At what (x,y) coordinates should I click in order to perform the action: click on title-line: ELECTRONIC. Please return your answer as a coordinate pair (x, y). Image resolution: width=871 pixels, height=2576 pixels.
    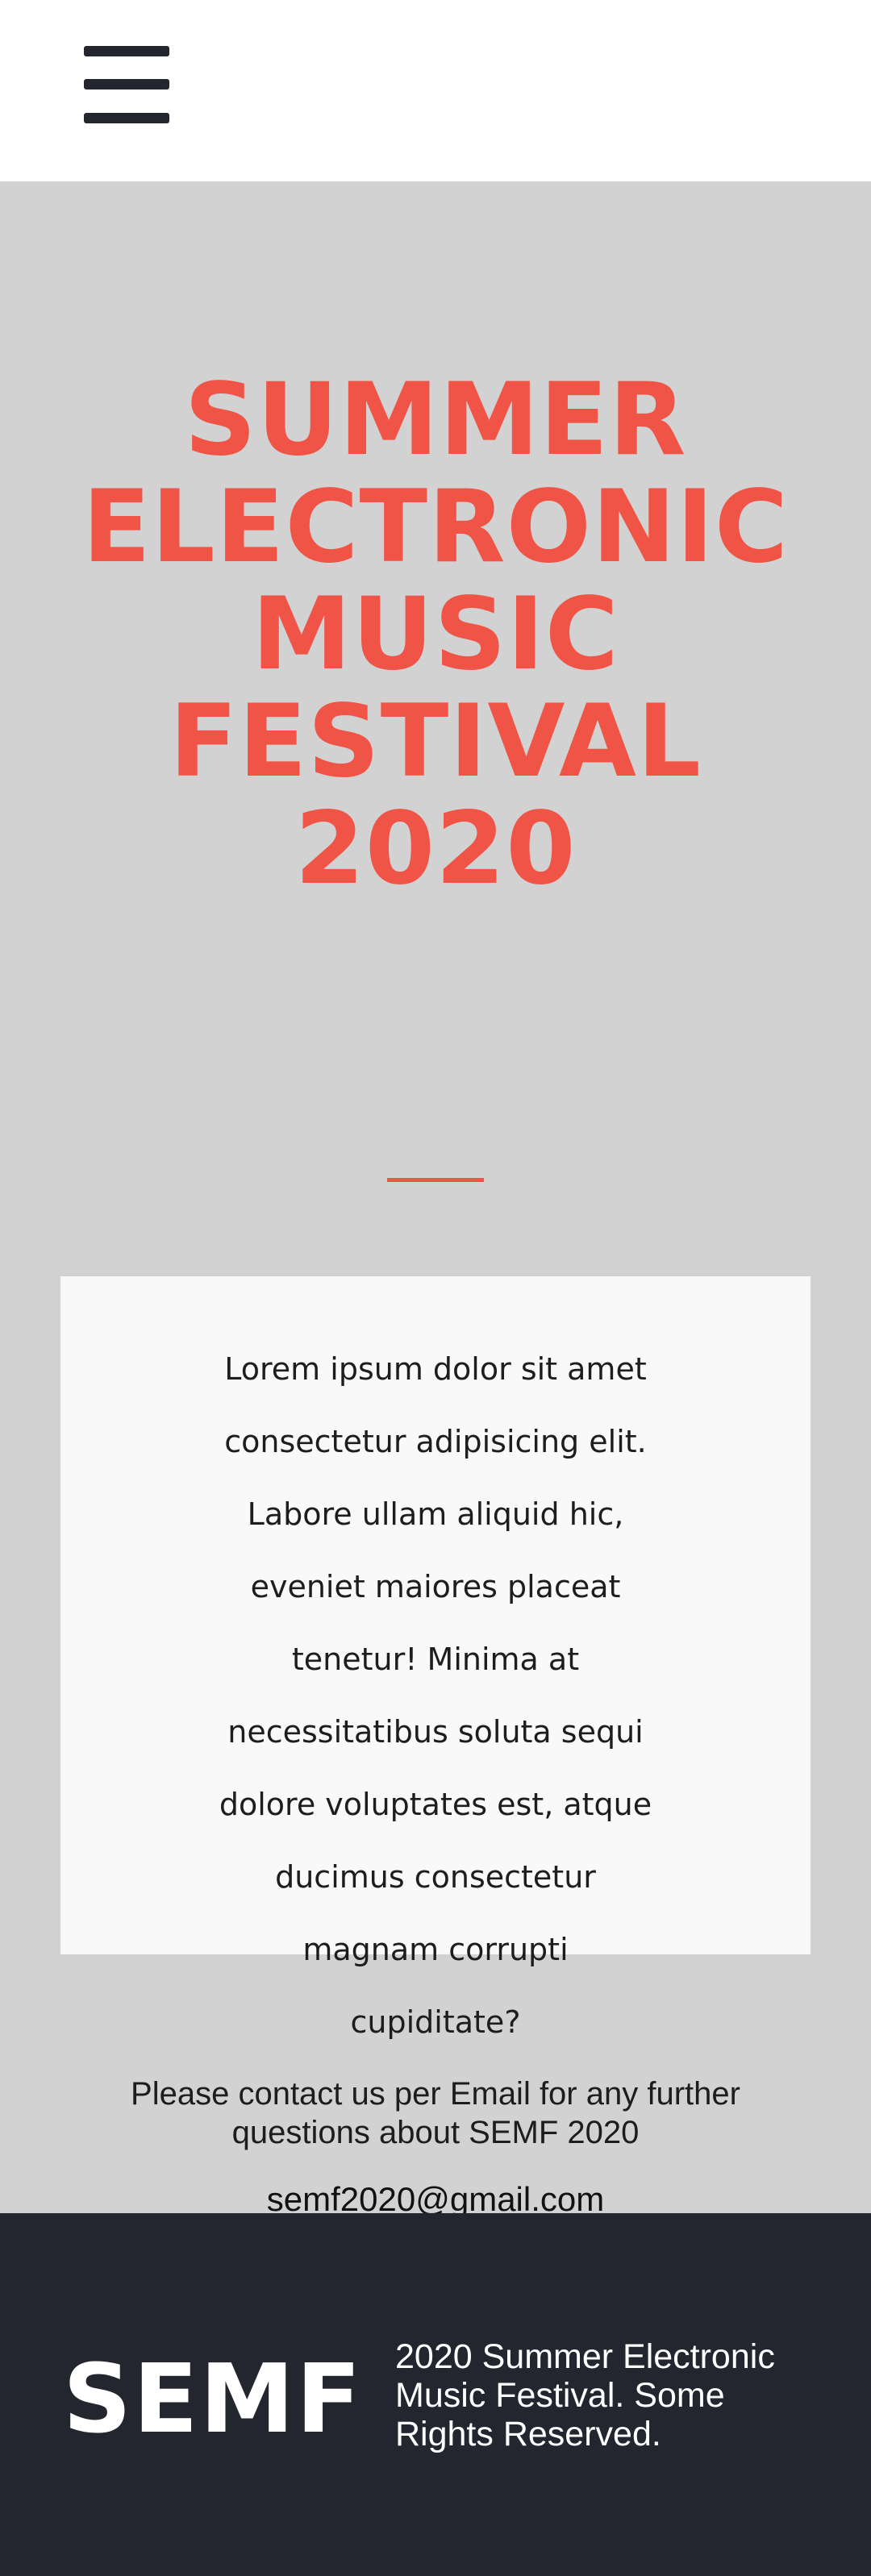
    Looking at the image, I should click on (435, 527).